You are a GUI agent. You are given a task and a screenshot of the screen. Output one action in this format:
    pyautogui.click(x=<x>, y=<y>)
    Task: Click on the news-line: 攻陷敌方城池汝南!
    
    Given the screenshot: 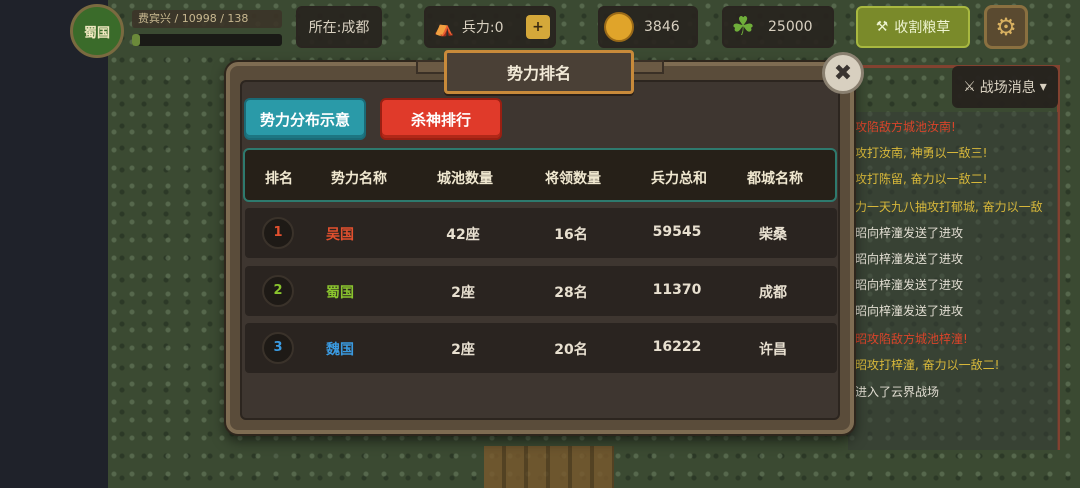 What is the action you would take?
    pyautogui.click(x=905, y=127)
    